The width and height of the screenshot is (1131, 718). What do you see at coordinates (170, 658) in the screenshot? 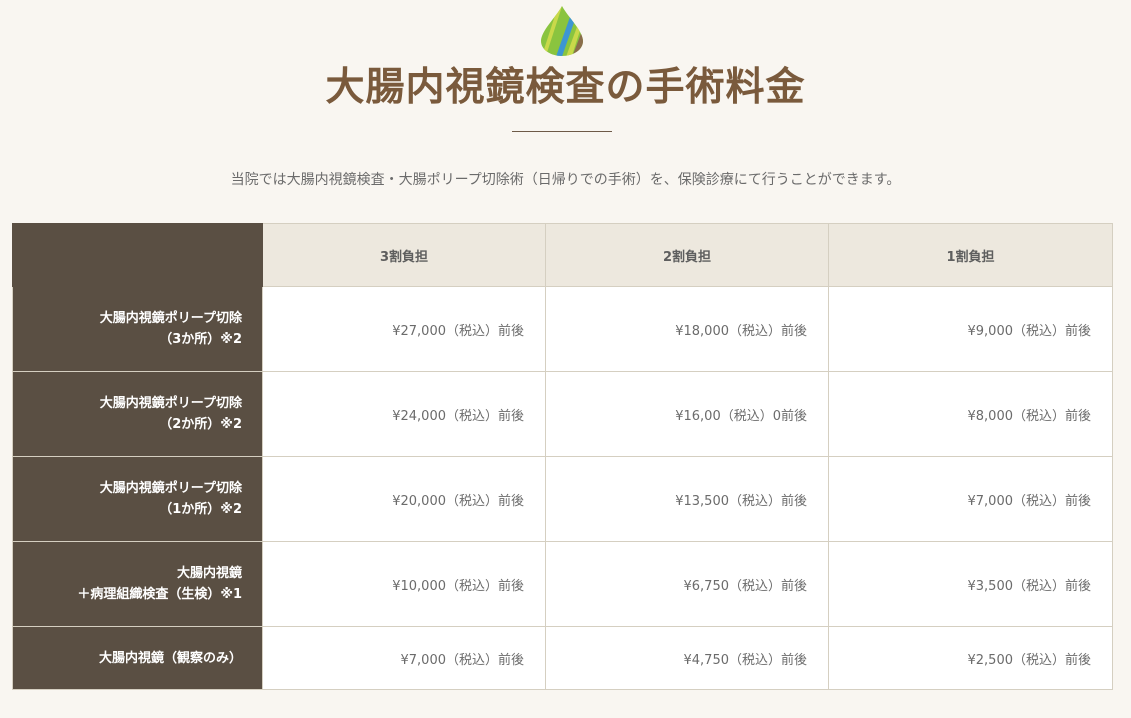
I see `row-label-line: 大腸内視鏡（観察のみ）` at bounding box center [170, 658].